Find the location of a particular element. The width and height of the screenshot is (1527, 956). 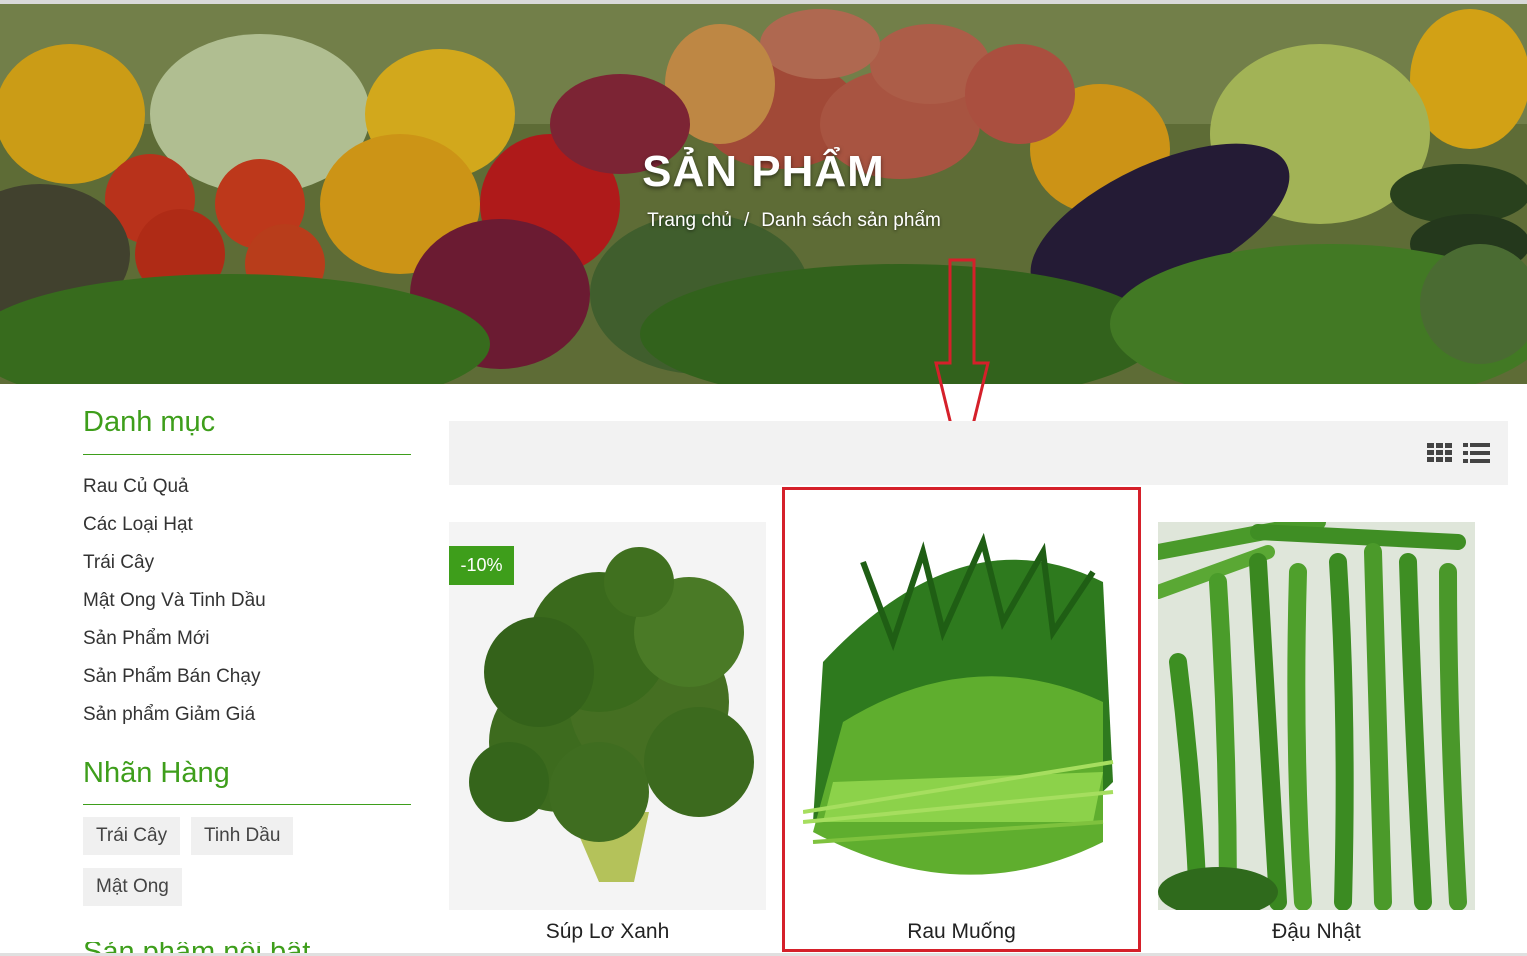

list-view-icon is located at coordinates (1477, 453).